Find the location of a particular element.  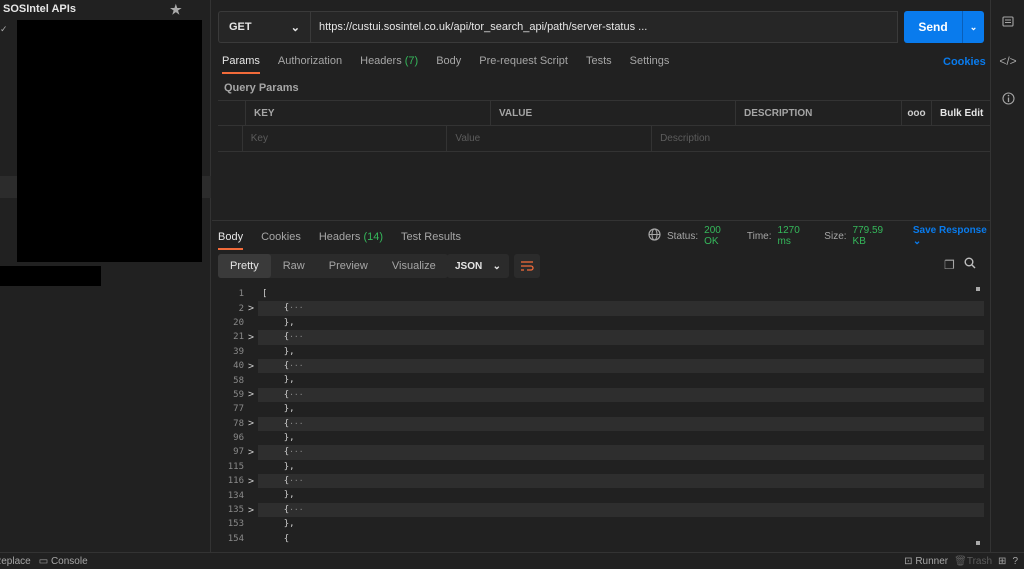

chevron-down-icon: ✓ is located at coordinates (4, 29).